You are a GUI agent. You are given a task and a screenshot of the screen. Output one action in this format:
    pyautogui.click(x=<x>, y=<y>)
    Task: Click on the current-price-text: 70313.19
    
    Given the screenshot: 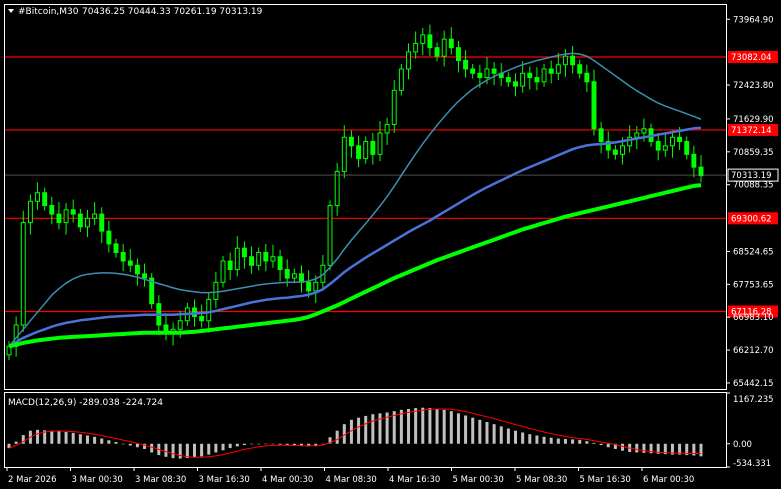 What is the action you would take?
    pyautogui.click(x=751, y=176)
    